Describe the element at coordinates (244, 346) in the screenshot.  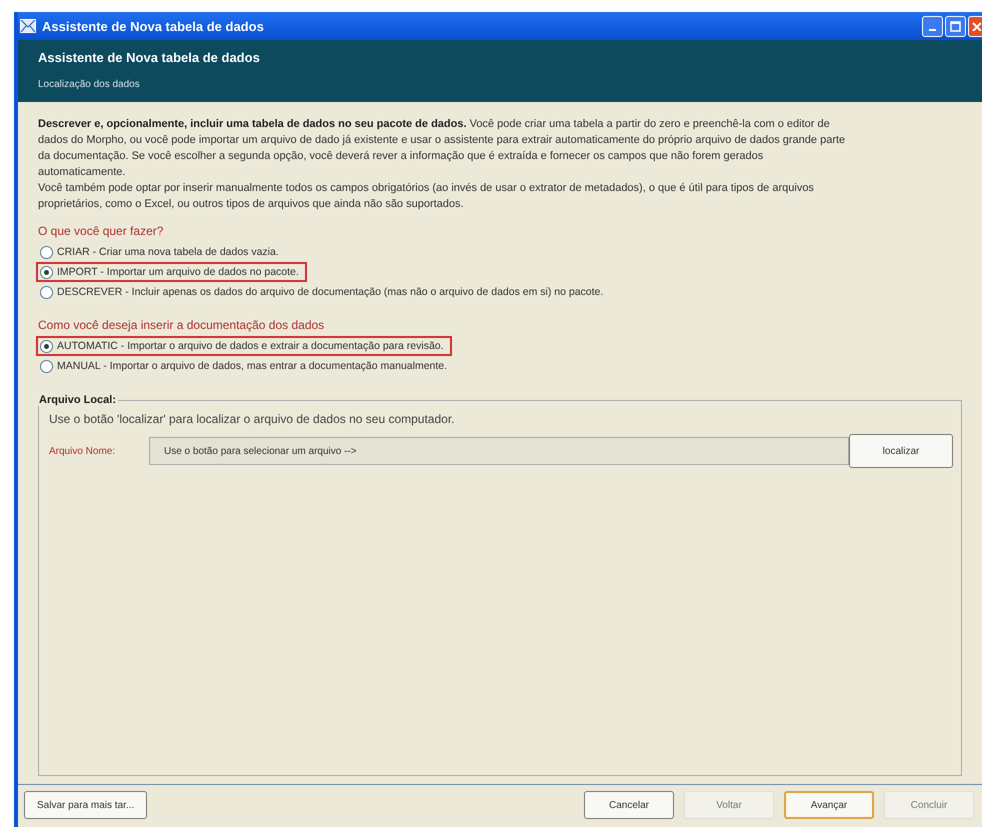
I see `radio-option: AUTOMATIC - Importar o arquivo de dados e extrair a documentação para revisão.` at that location.